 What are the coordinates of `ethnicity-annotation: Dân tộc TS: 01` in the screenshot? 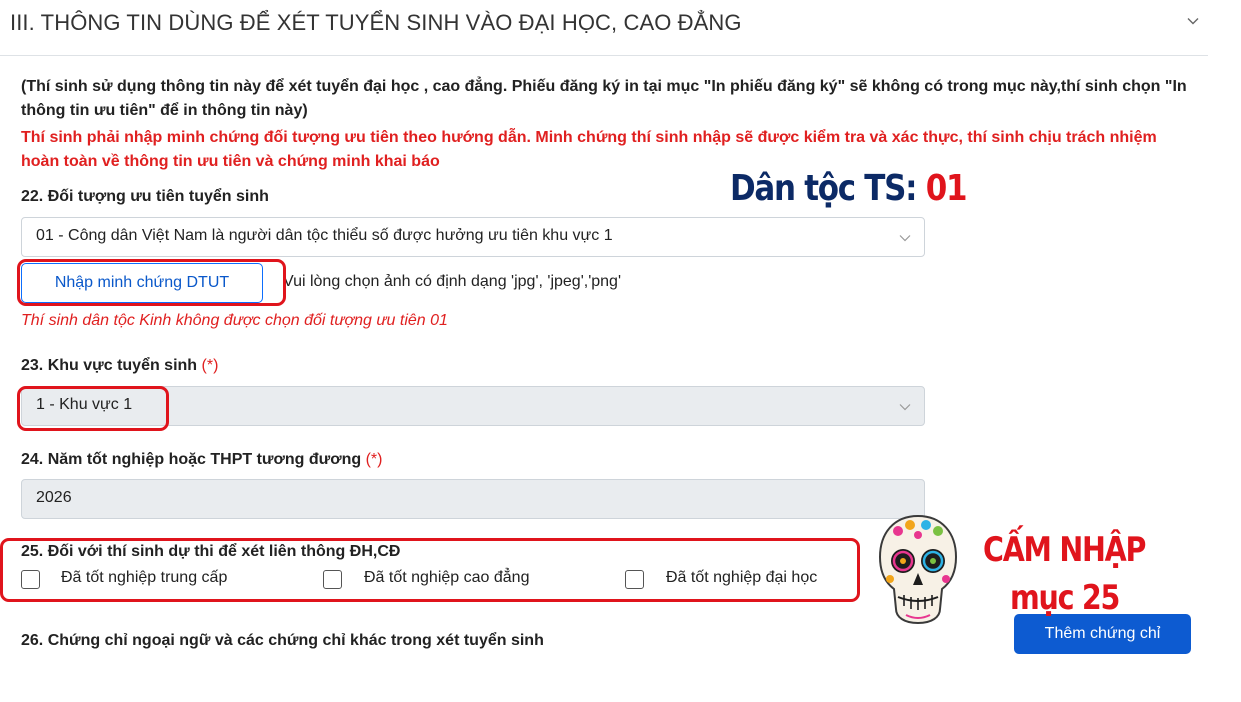 It's located at (849, 188).